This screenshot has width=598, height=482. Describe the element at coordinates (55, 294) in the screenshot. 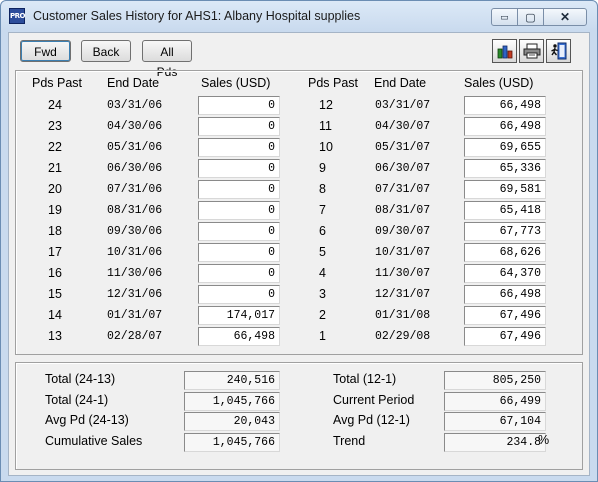

I see `left-pds-past: 15` at that location.